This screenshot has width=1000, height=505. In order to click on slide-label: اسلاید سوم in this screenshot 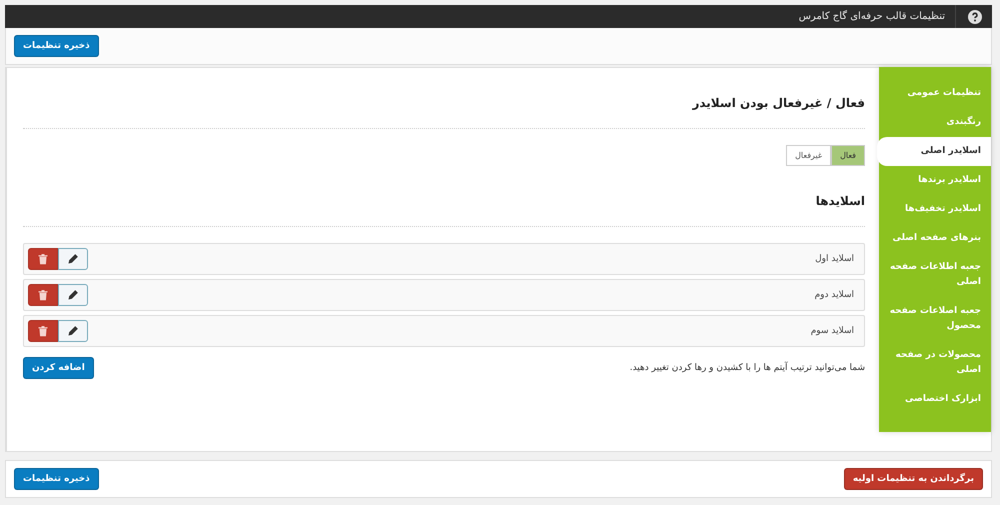, I will do `click(832, 331)`.